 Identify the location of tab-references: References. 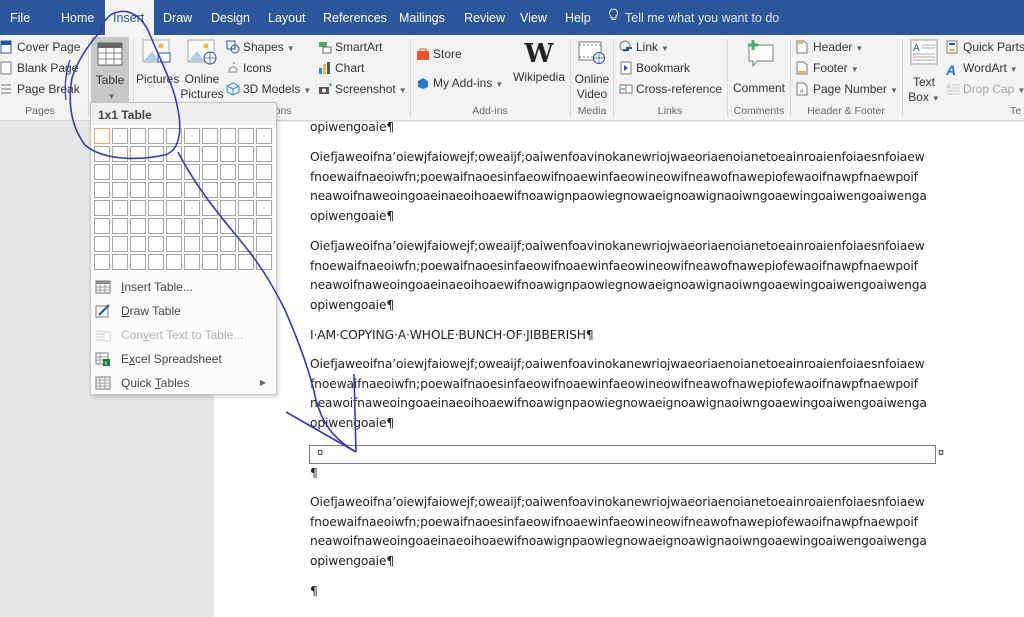
(355, 17).